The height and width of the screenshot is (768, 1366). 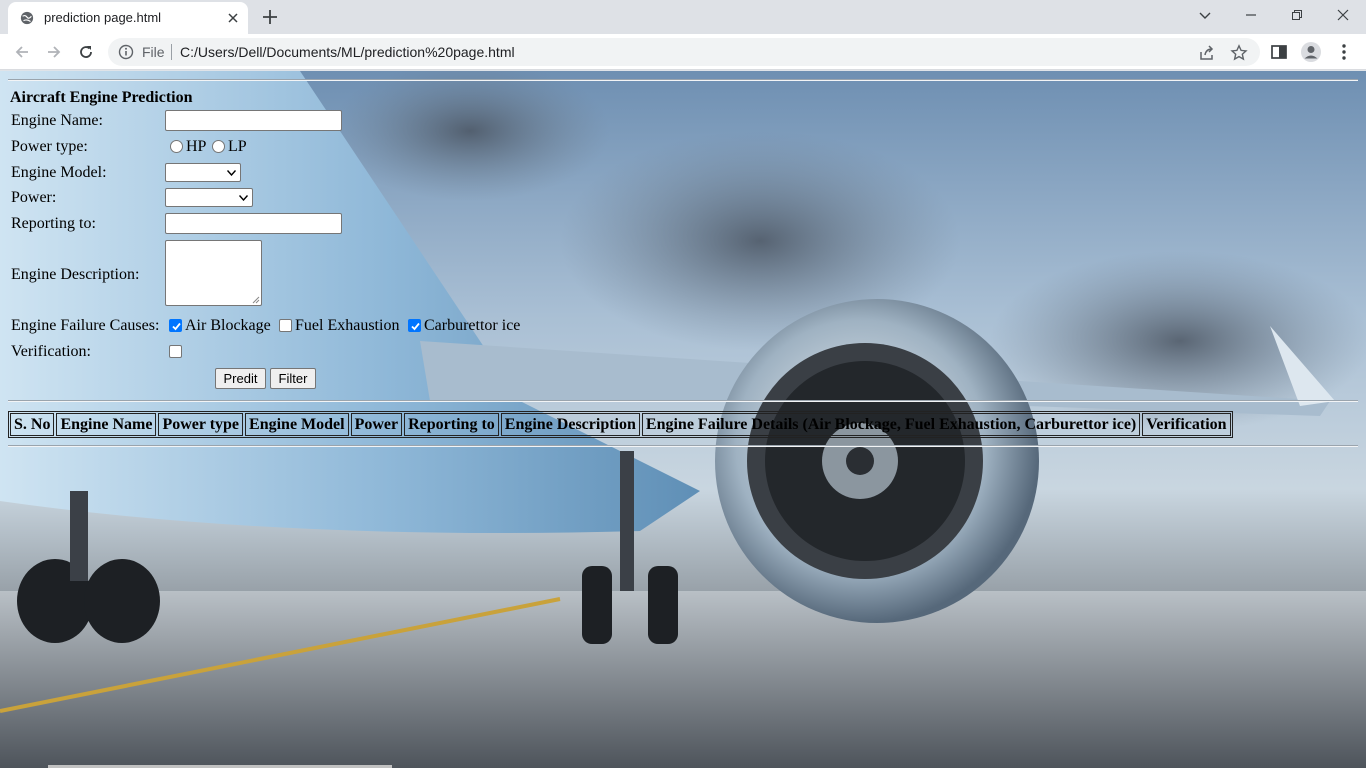 I want to click on top-divider, so click(x=683, y=80).